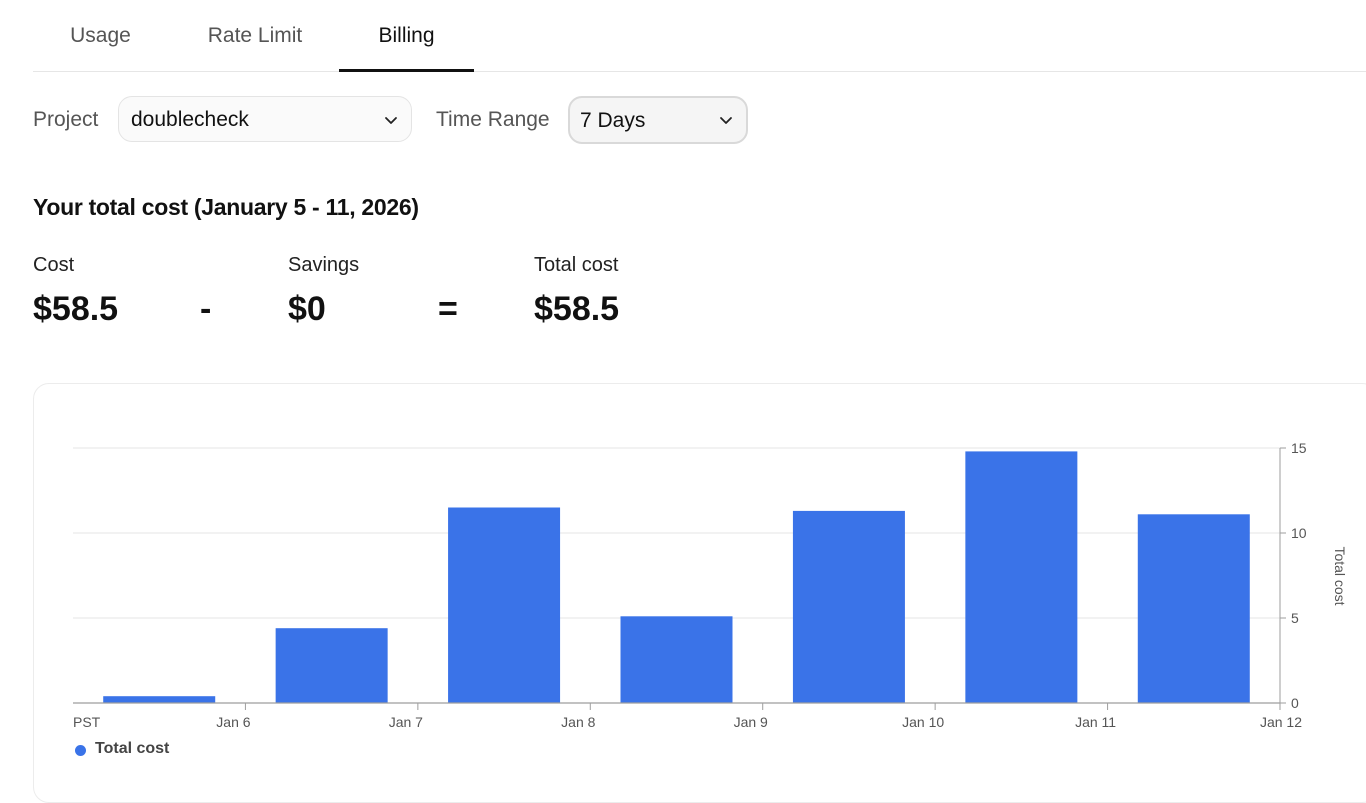  What do you see at coordinates (1295, 703) in the screenshot?
I see `y-tick-label: 0` at bounding box center [1295, 703].